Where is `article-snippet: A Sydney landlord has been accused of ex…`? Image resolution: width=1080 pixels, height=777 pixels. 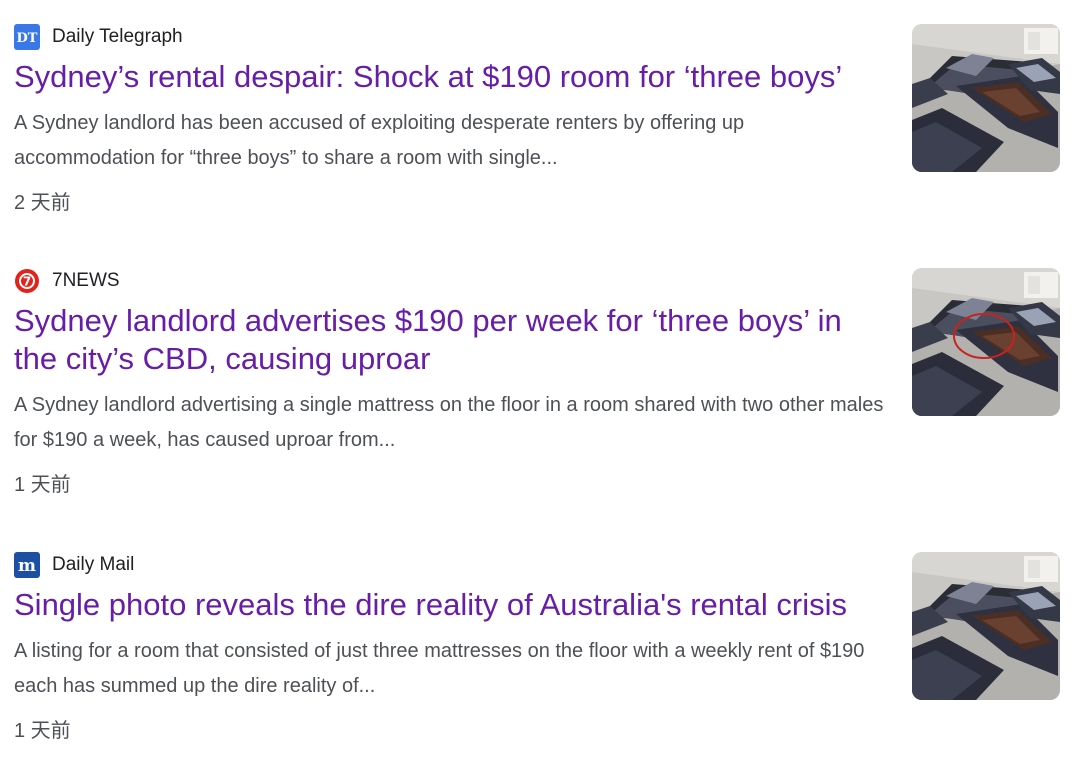
article-snippet: A Sydney landlord has been accused of ex… is located at coordinates (379, 140).